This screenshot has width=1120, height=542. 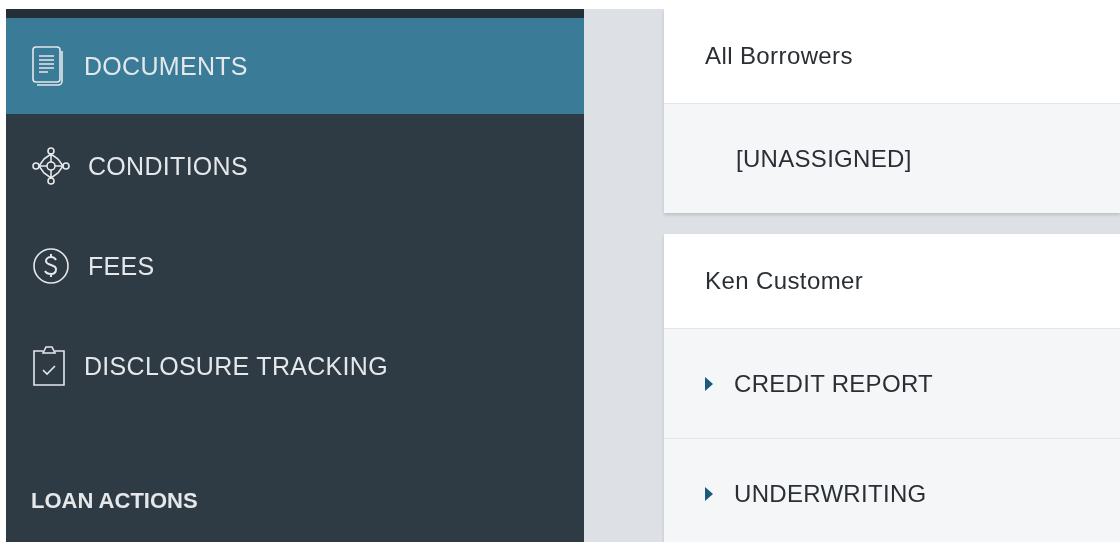 I want to click on sidebar-item: CONDITIONS, so click(x=295, y=166).